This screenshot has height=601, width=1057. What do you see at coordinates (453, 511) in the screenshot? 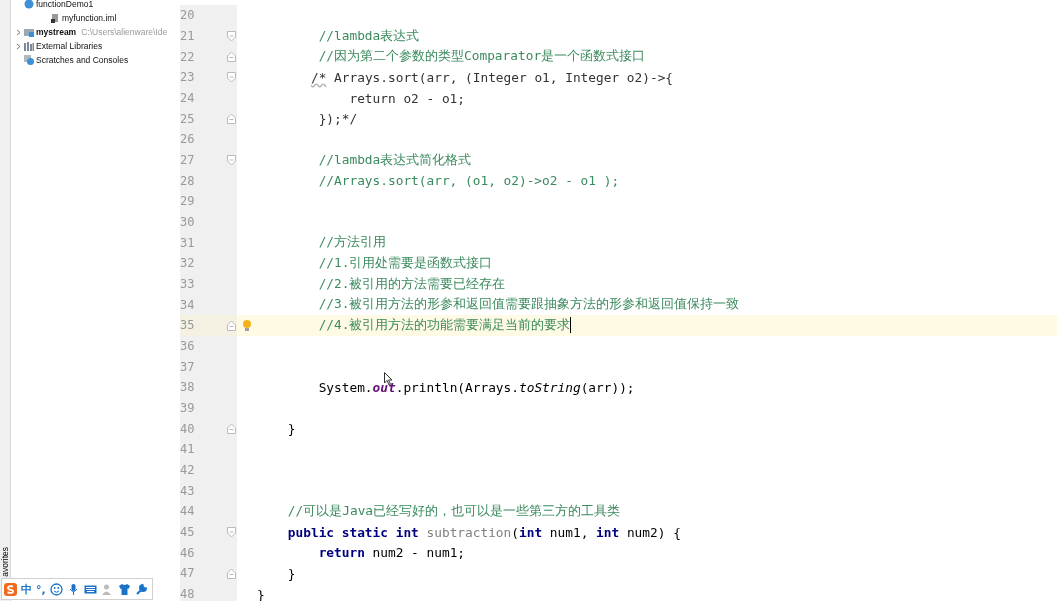
I see `code-line: //可以是Java已经写好的，也可以是一些第三方的工具类` at bounding box center [453, 511].